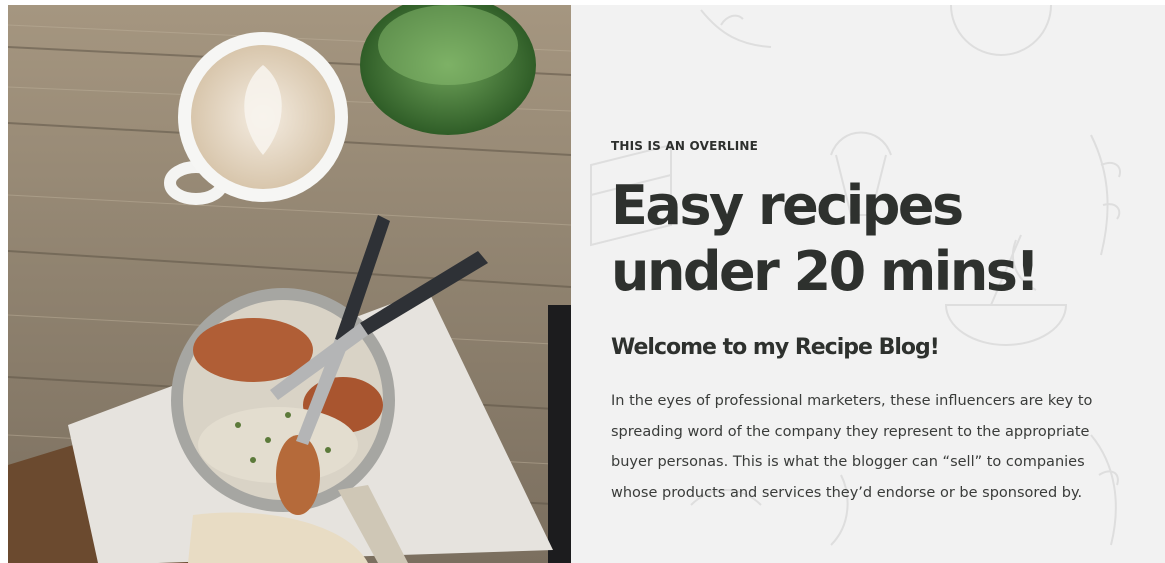 Image resolution: width=1165 pixels, height=563 pixels. Describe the element at coordinates (775, 347) in the screenshot. I see `subheading: Welcome to my Recipe Blog!` at that location.